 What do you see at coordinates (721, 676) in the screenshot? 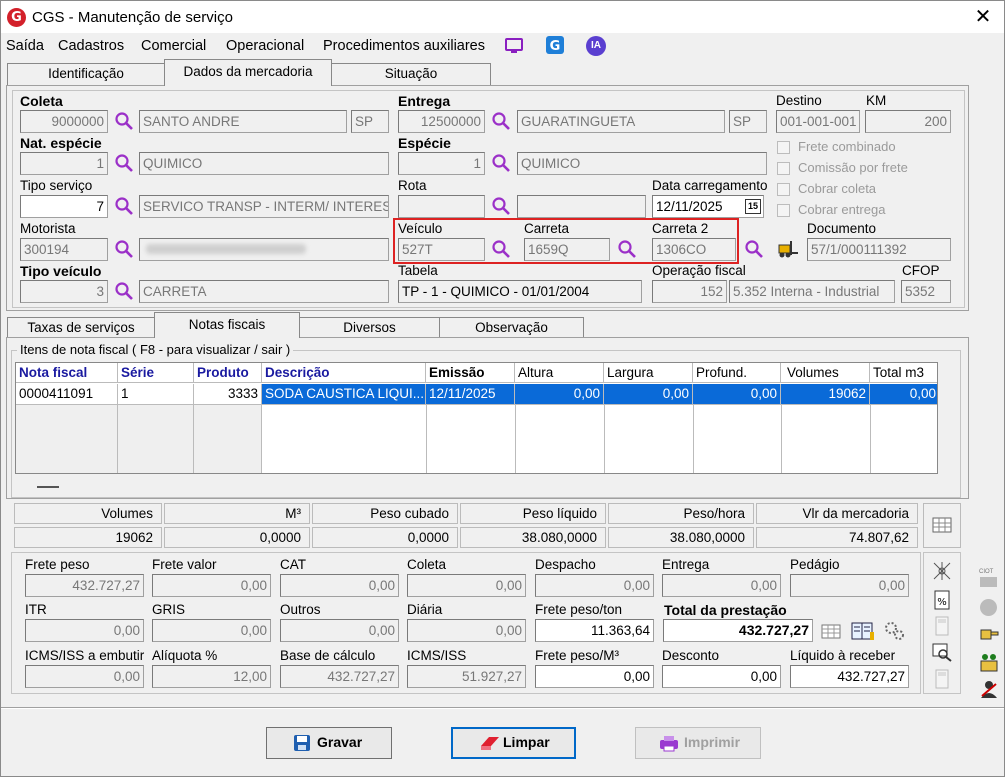
I see `desconto-field: 0,00` at bounding box center [721, 676].